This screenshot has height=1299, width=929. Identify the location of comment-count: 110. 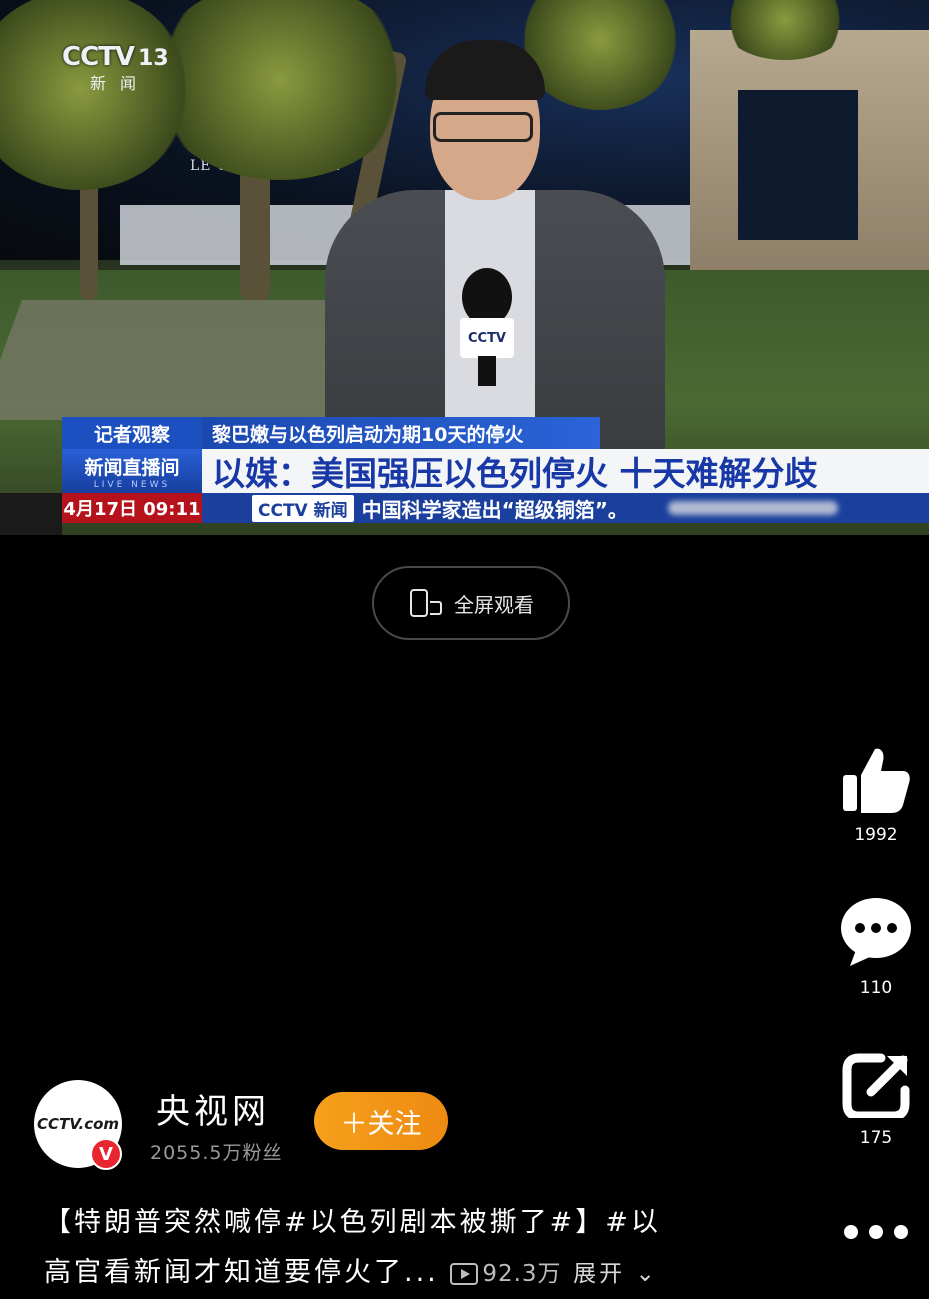
(876, 988).